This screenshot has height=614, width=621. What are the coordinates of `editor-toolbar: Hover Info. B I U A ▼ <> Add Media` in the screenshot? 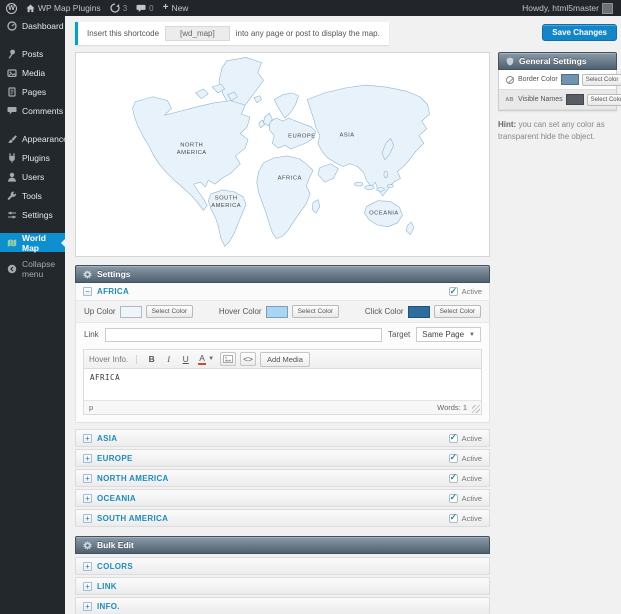 It's located at (282, 359).